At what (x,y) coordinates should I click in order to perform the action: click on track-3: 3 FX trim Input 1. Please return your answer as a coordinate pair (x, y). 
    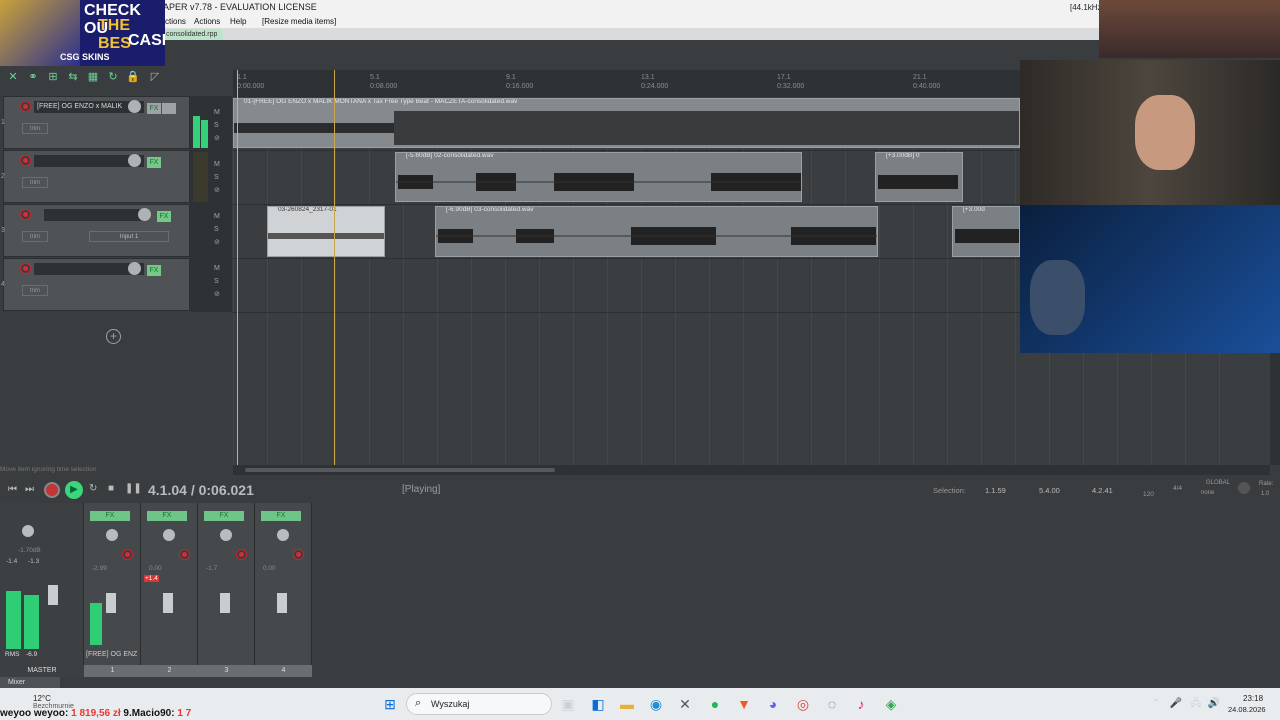
    Looking at the image, I should click on (95, 230).